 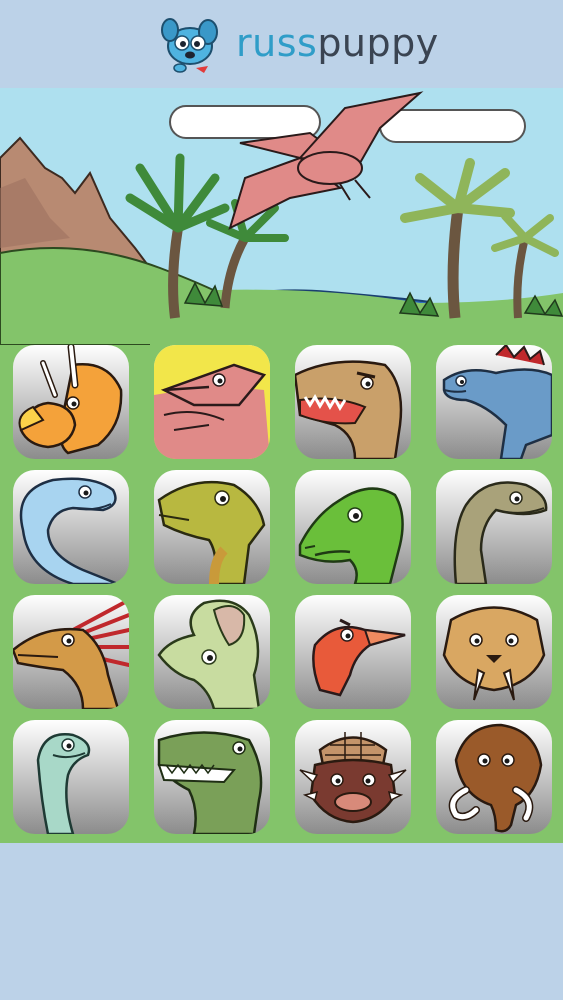 I want to click on stegosaurus-icon, so click(x=497, y=402).